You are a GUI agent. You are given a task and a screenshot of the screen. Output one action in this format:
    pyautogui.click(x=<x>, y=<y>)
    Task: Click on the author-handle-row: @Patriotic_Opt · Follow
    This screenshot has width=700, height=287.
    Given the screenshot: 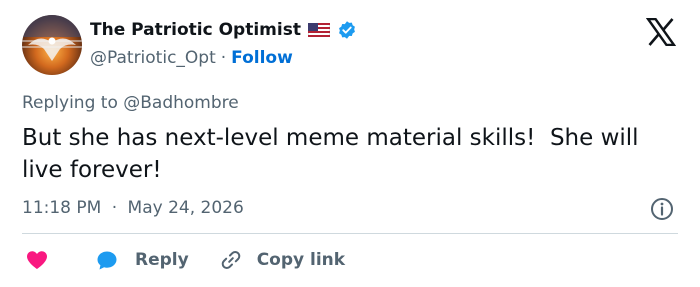 What is the action you would take?
    pyautogui.click(x=191, y=58)
    